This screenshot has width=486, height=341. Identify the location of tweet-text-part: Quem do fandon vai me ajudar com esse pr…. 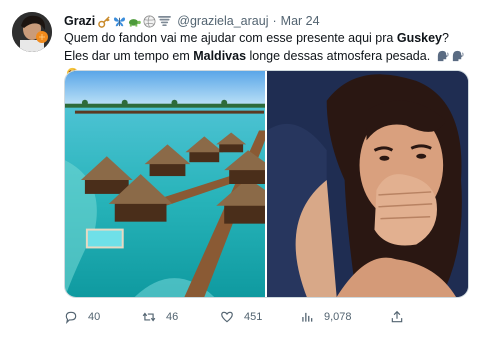
(230, 38).